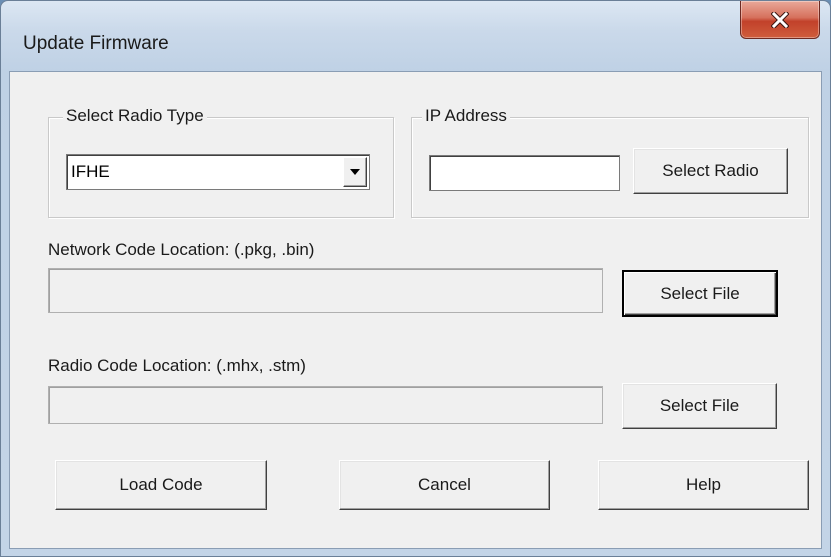 This screenshot has width=831, height=557. What do you see at coordinates (218, 172) in the screenshot?
I see `radio-type-select: IFHE` at bounding box center [218, 172].